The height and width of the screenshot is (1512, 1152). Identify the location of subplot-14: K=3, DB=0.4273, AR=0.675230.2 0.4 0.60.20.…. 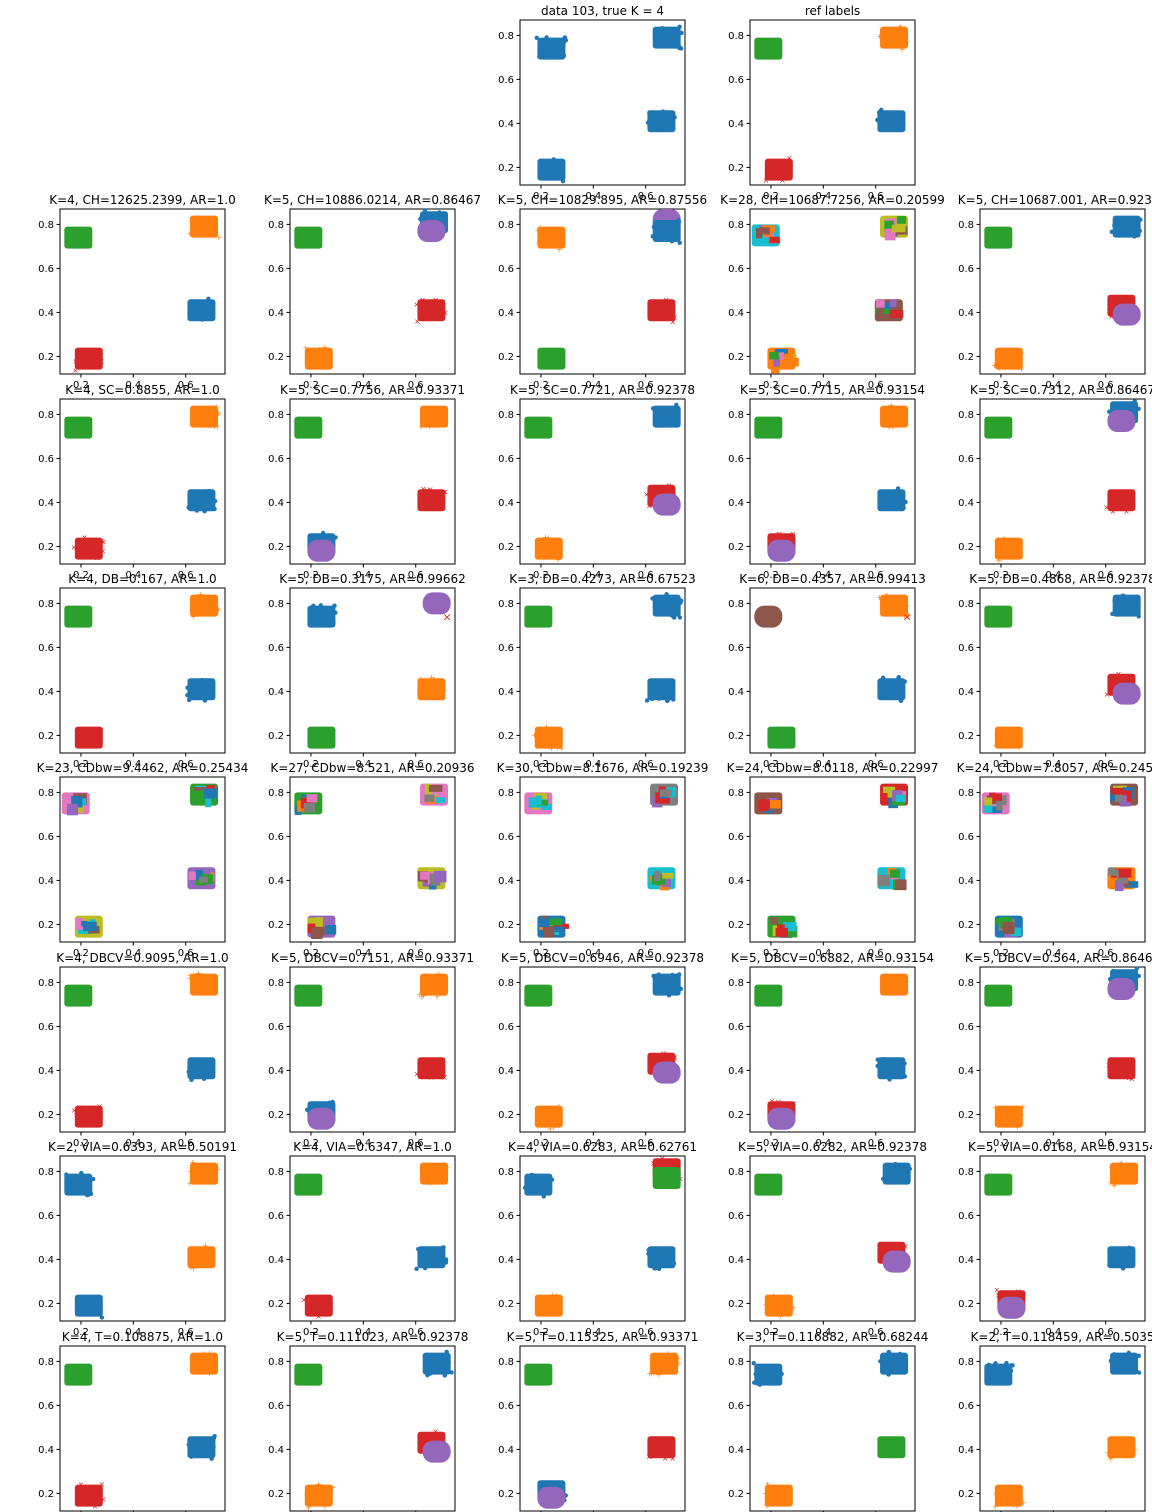
(597, 671).